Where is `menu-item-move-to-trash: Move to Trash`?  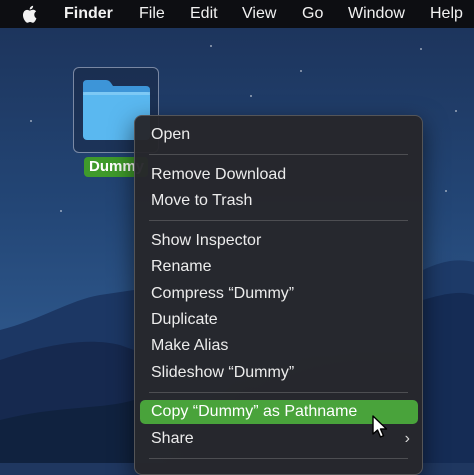 menu-item-move-to-trash: Move to Trash is located at coordinates (279, 201).